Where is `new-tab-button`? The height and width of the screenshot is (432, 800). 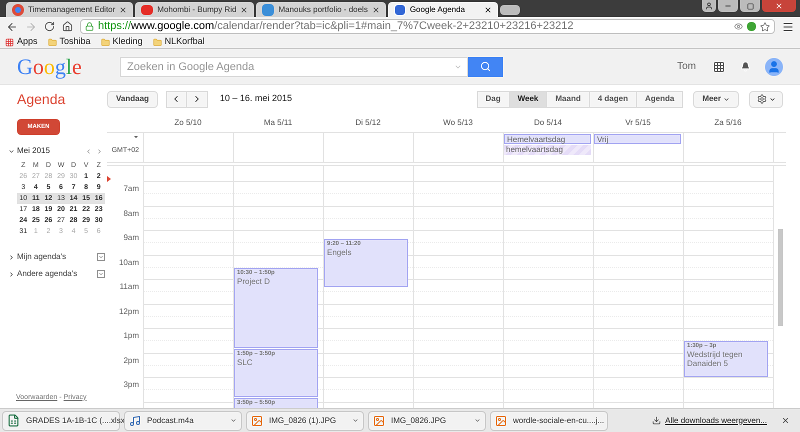 new-tab-button is located at coordinates (510, 10).